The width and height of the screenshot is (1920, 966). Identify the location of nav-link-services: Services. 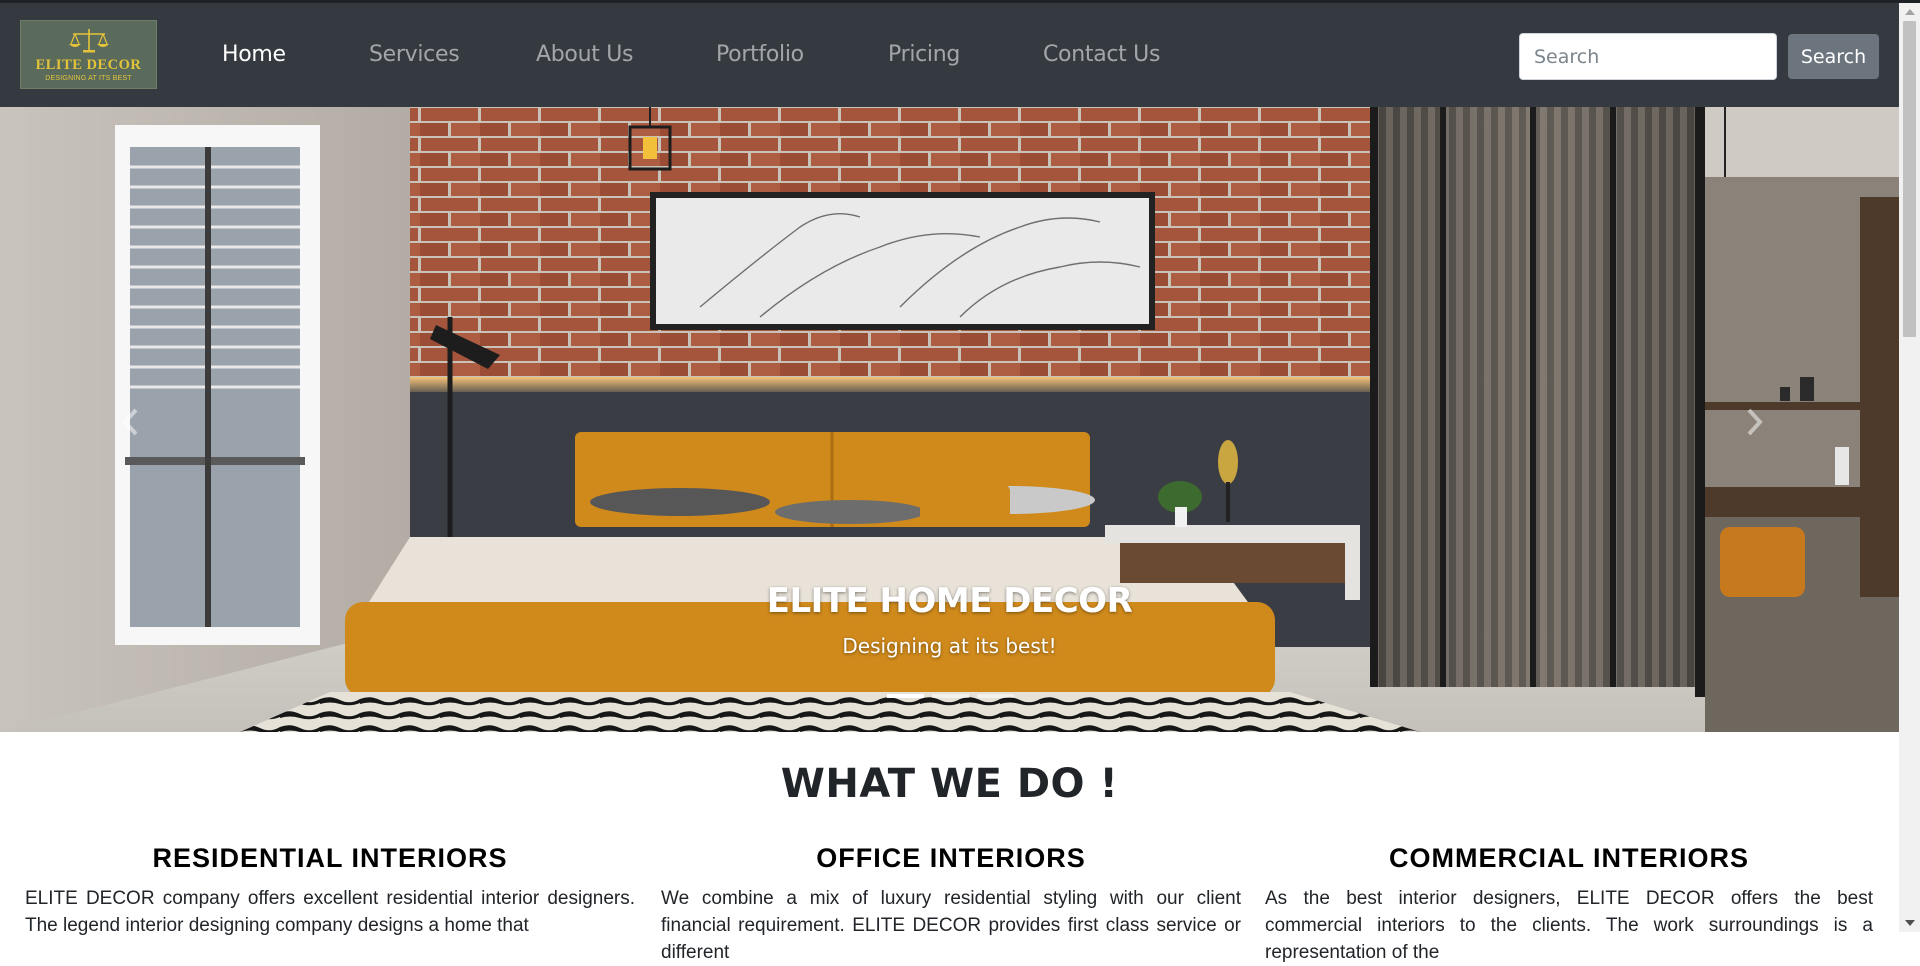
(414, 54).